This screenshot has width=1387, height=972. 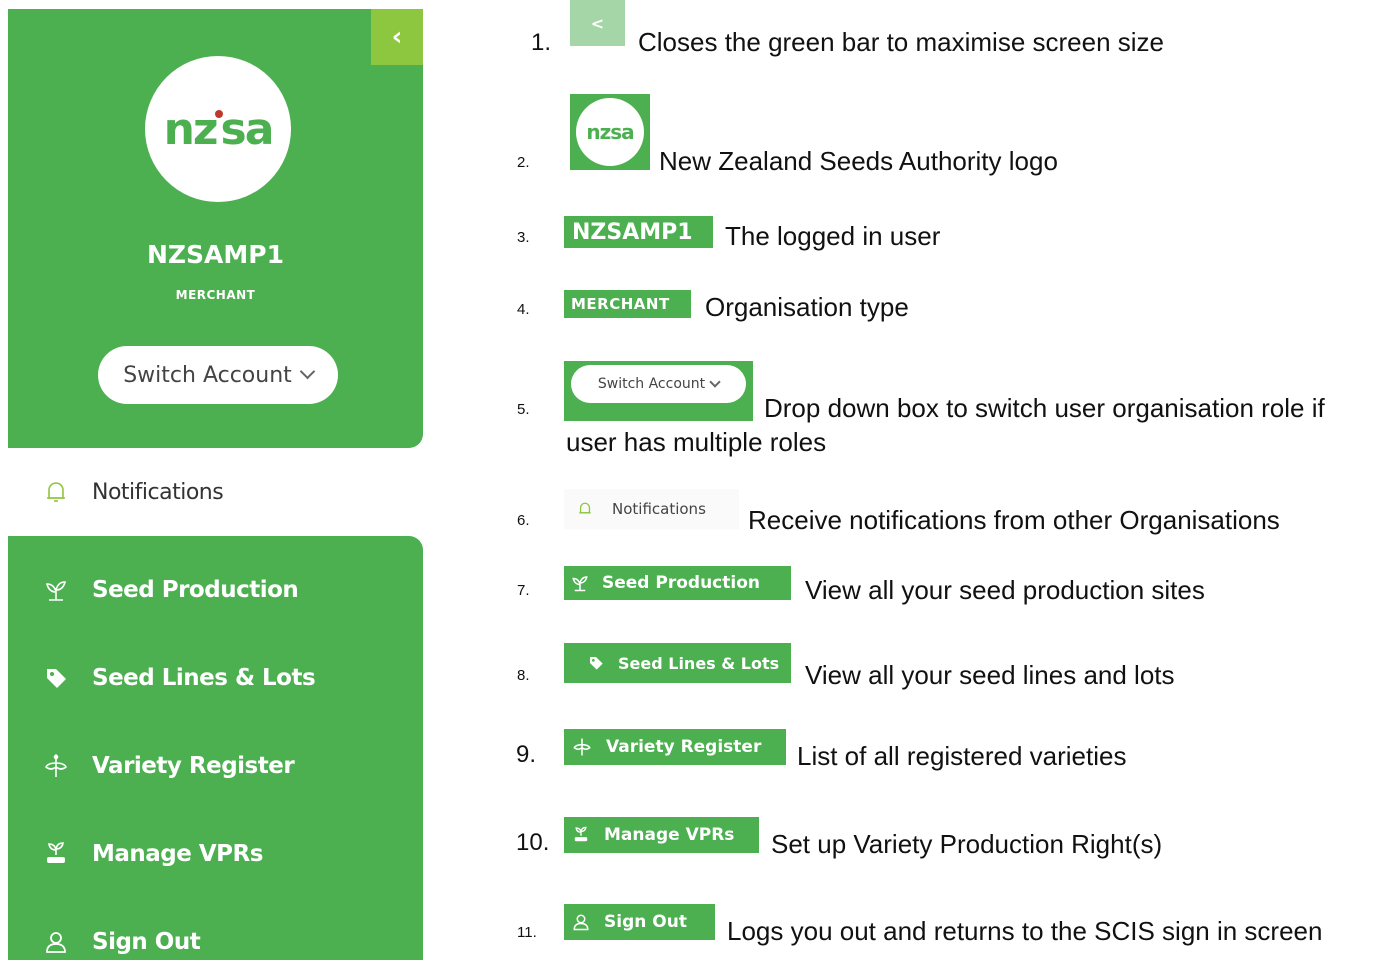 What do you see at coordinates (523, 237) in the screenshot?
I see `legend-number: 3.` at bounding box center [523, 237].